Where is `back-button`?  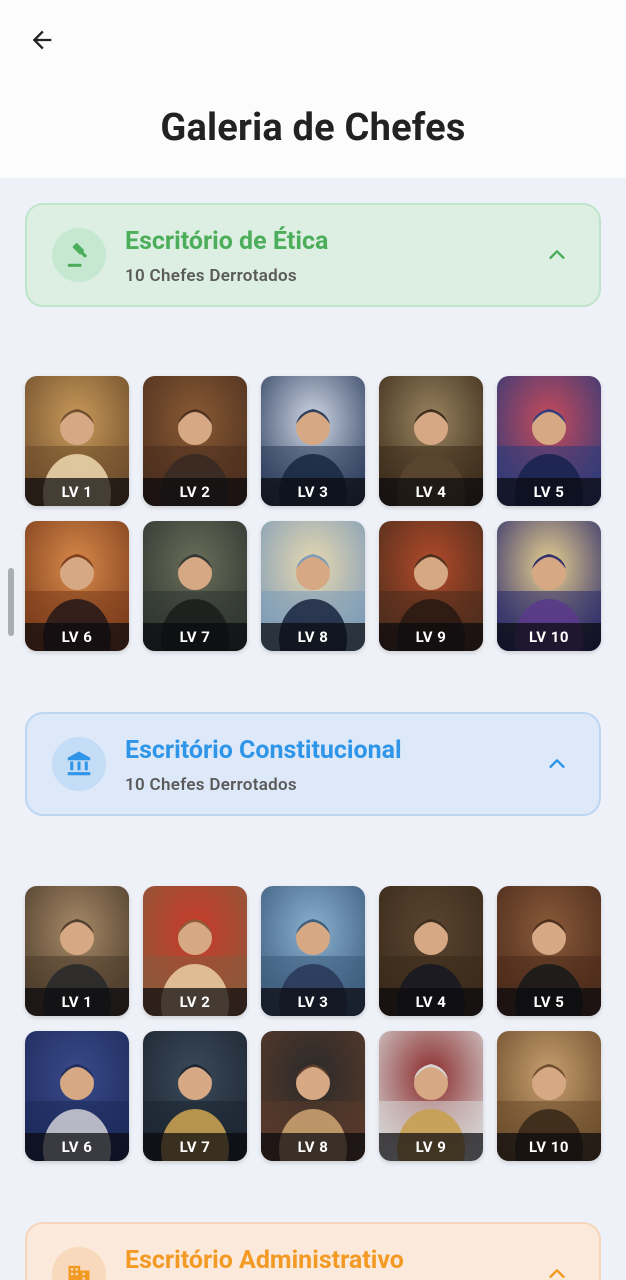 back-button is located at coordinates (42, 40).